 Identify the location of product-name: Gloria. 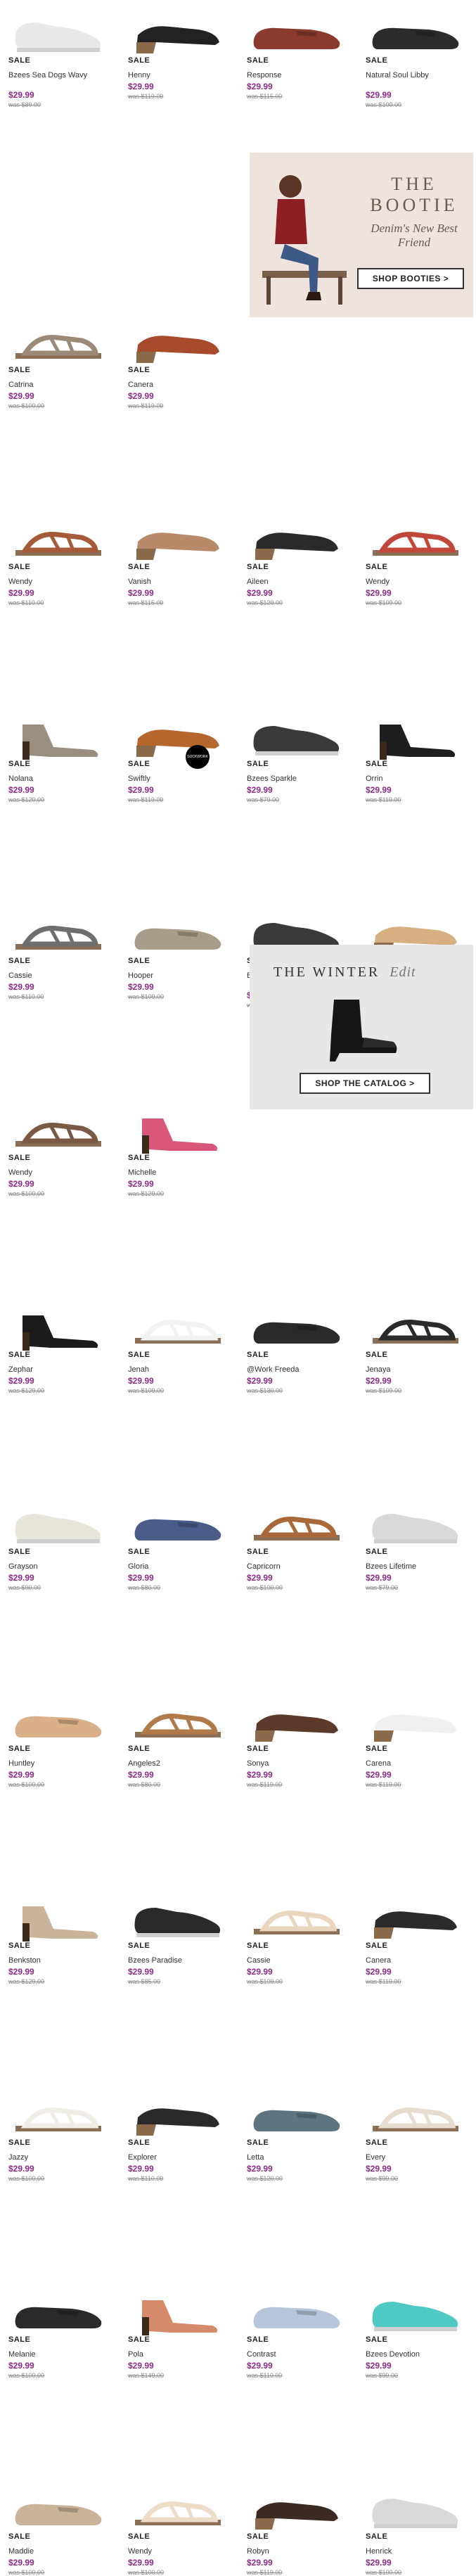
(173, 1566).